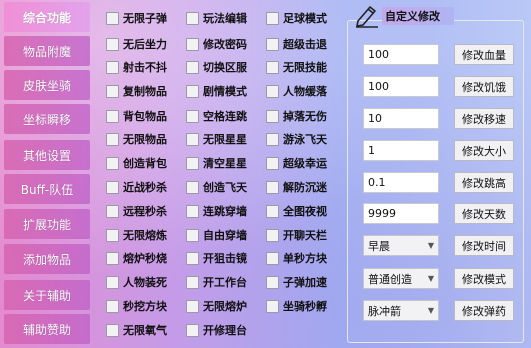 This screenshot has width=531, height=348. Describe the element at coordinates (216, 306) in the screenshot. I see `cheat-checkbox: 无限熔炉` at that location.